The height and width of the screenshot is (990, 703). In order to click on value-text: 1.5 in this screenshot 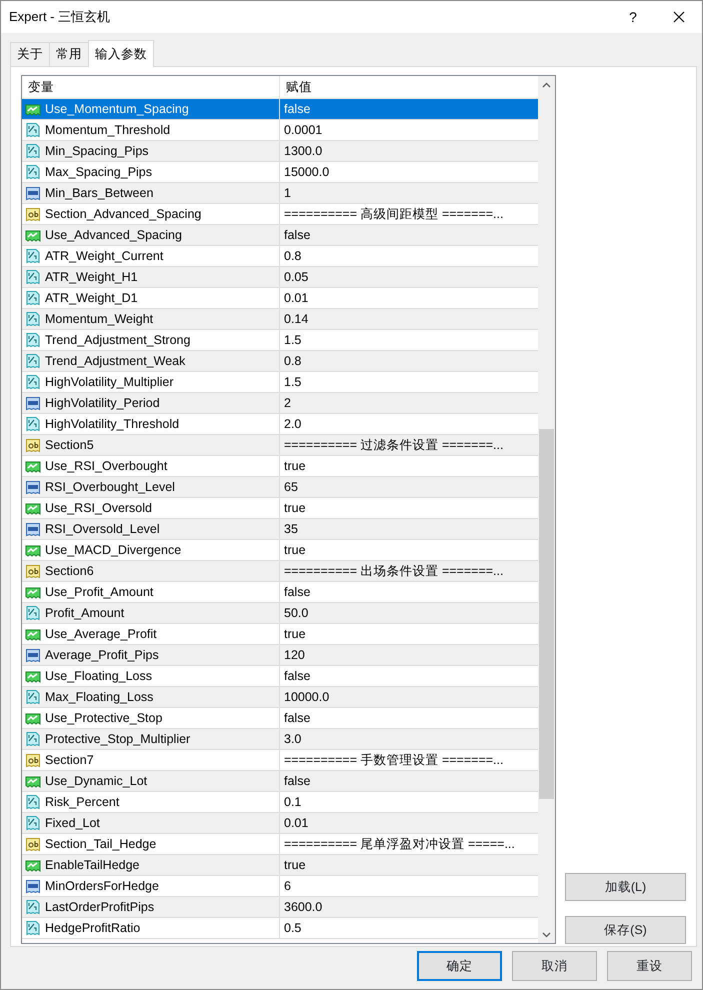, I will do `click(293, 382)`.